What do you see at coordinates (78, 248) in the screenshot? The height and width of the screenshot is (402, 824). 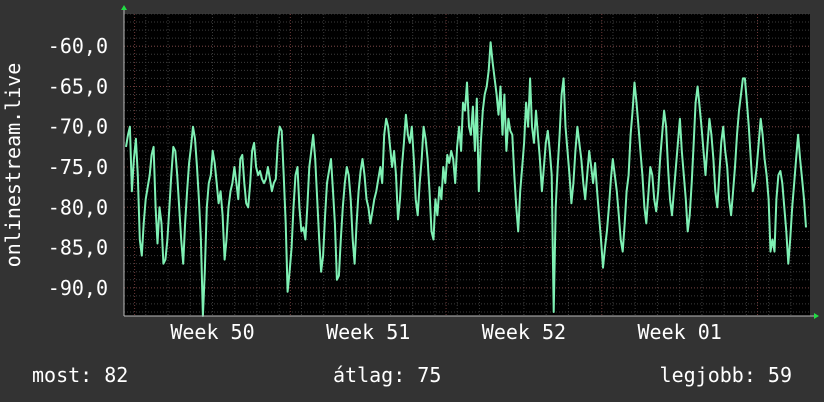 I see `y-tick-label: -85,0` at bounding box center [78, 248].